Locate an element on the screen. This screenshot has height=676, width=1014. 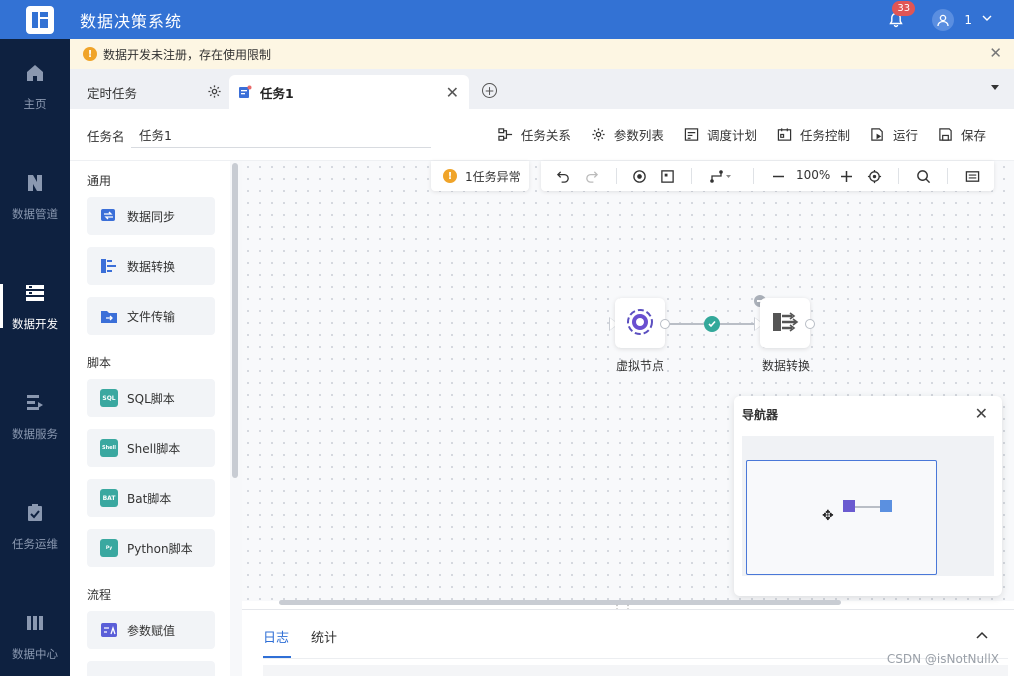
nav-item-develop: 数据开发 is located at coordinates (35, 307).